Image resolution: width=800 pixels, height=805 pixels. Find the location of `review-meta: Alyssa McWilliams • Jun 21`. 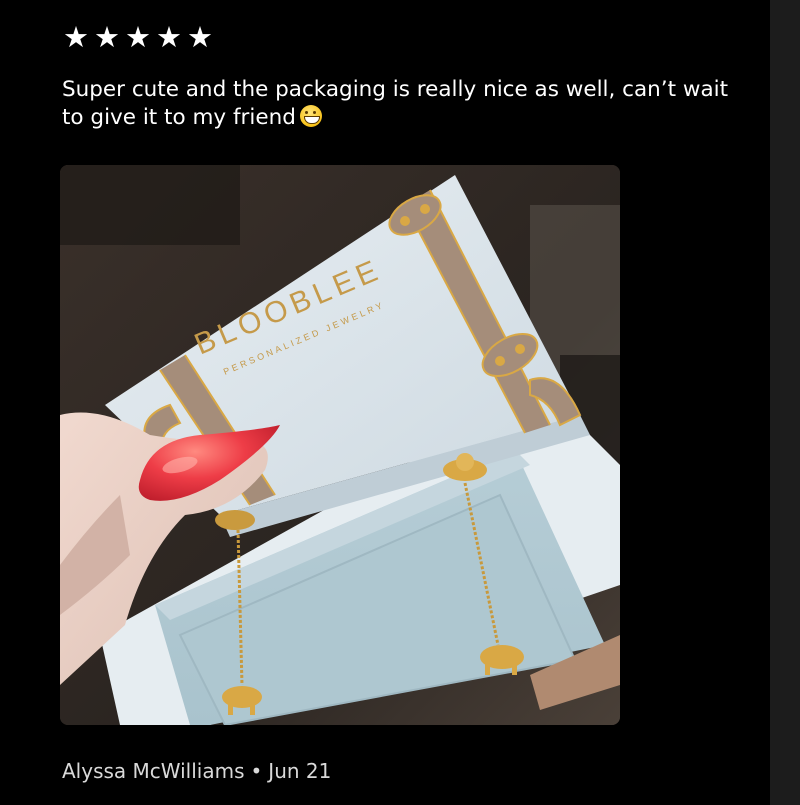

review-meta: Alyssa McWilliams • Jun 21 is located at coordinates (196, 771).